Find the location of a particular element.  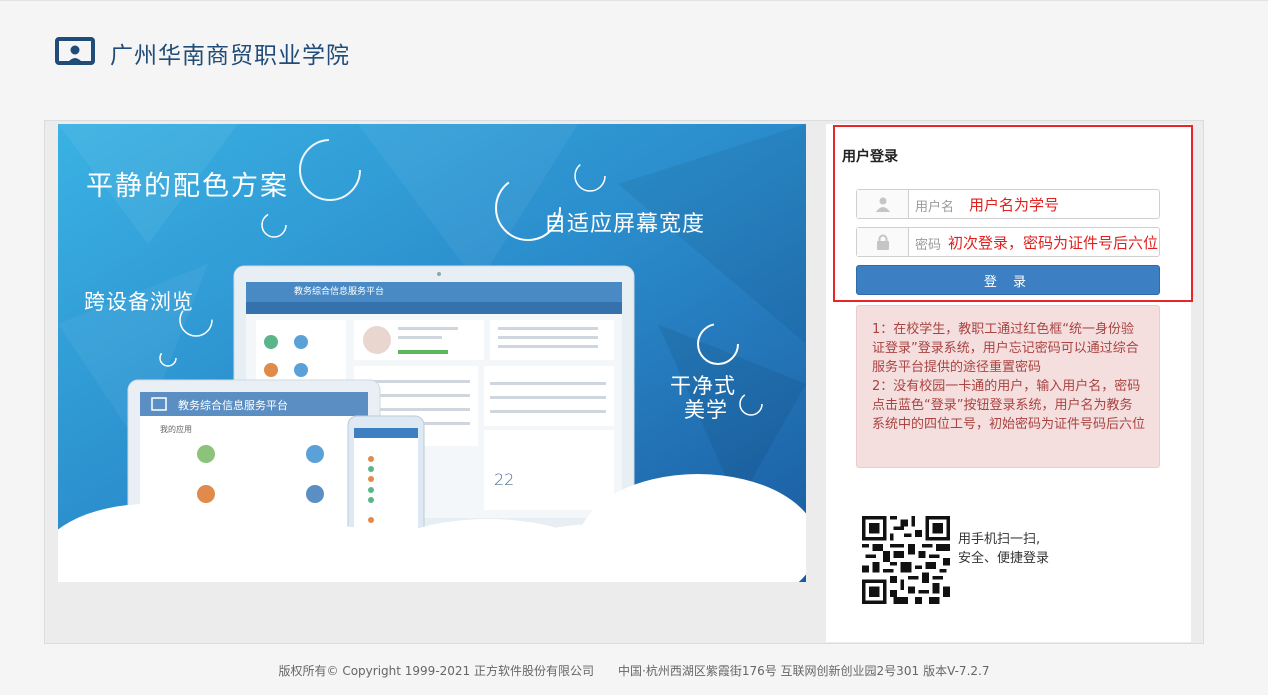

lock-icon is located at coordinates (883, 242).